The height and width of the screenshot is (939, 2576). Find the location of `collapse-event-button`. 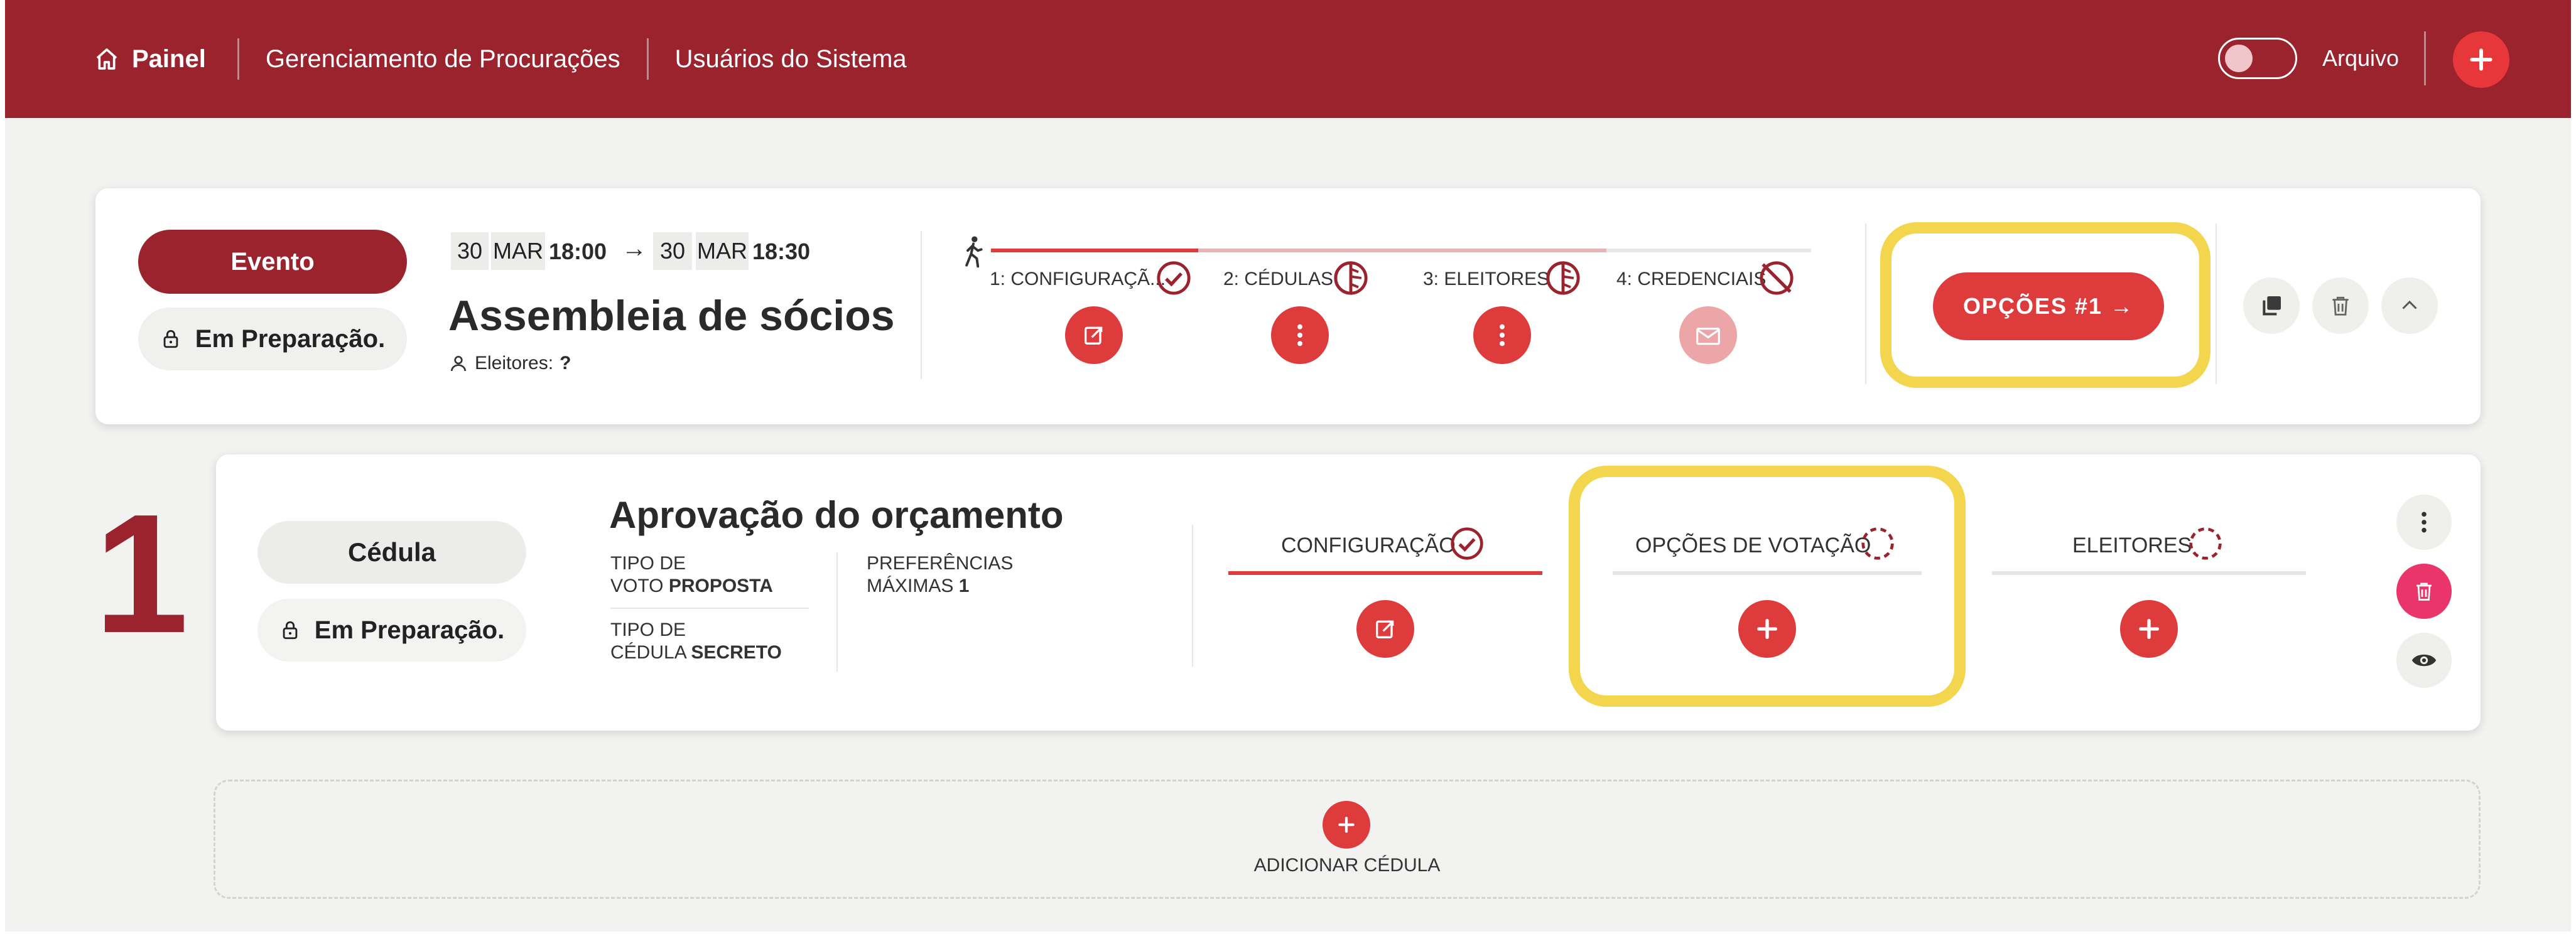

collapse-event-button is located at coordinates (2409, 305).